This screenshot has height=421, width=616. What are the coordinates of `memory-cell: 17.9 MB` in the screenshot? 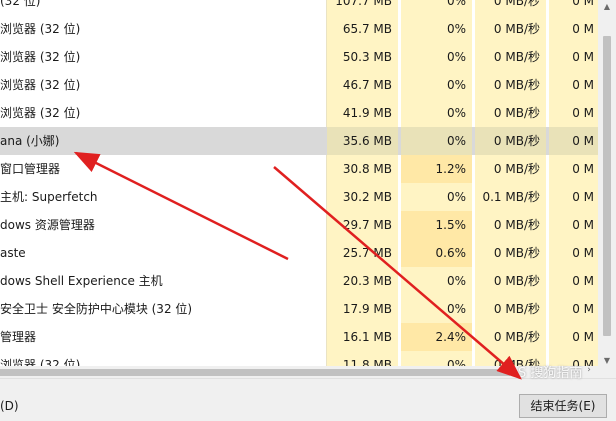 It's located at (362, 309).